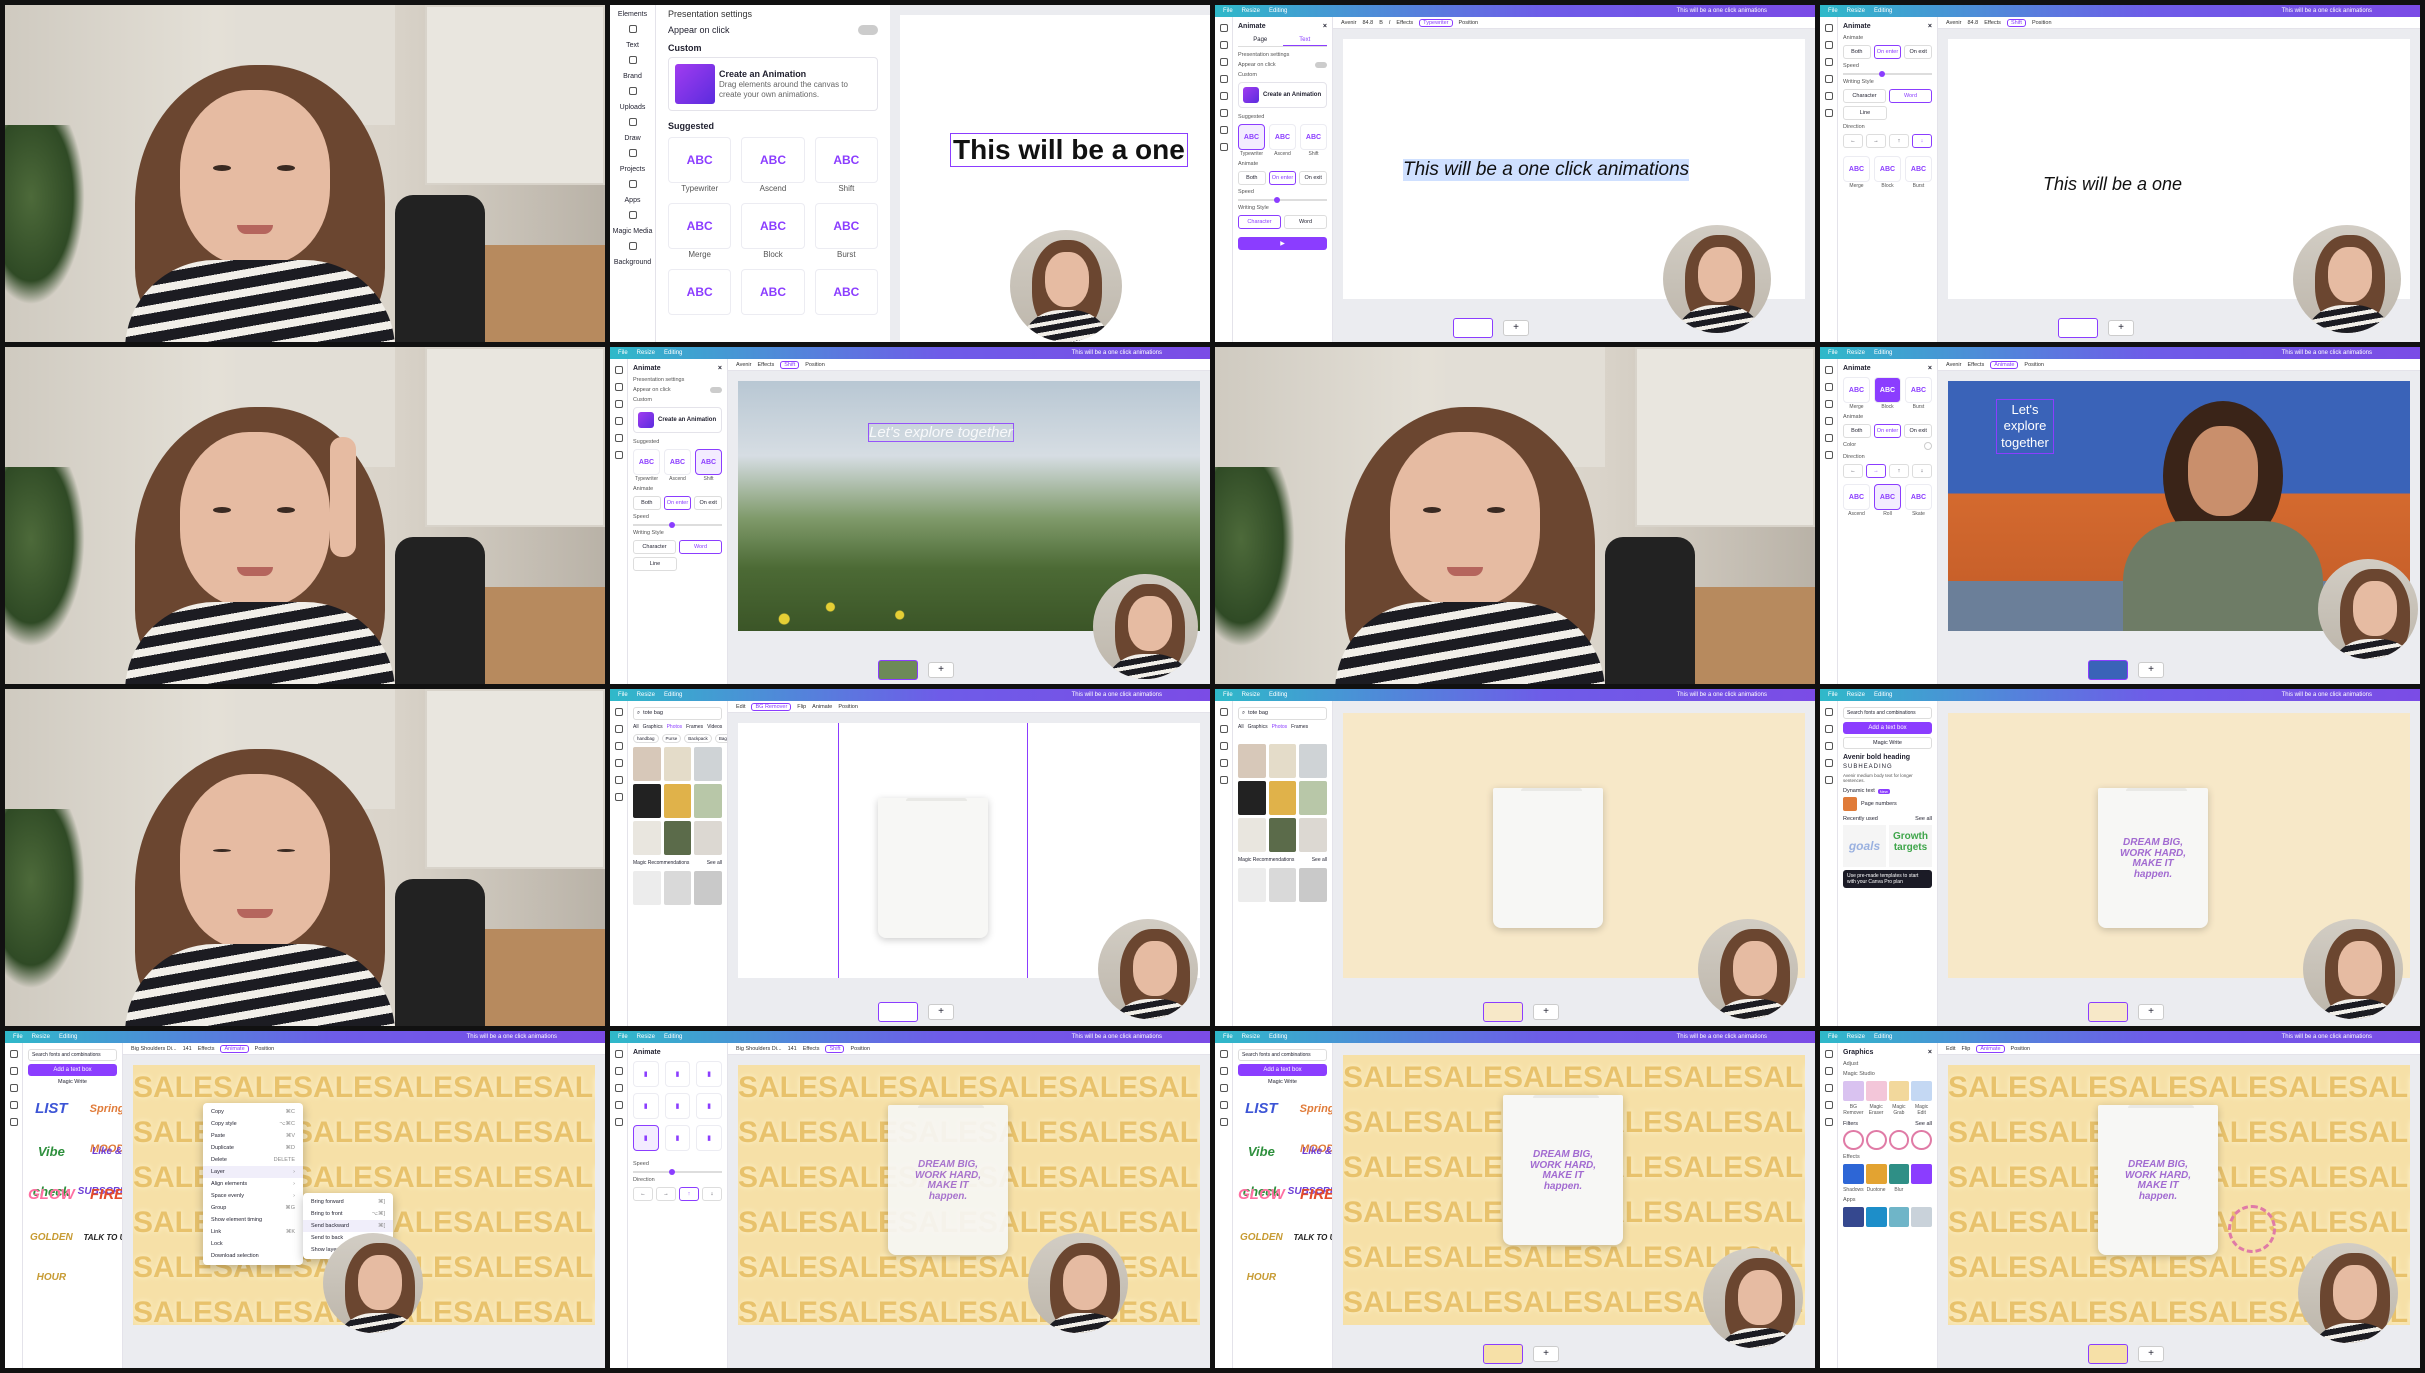 The width and height of the screenshot is (2425, 1373). Describe the element at coordinates (1853, 1140) in the screenshot. I see `filter-tile` at that location.